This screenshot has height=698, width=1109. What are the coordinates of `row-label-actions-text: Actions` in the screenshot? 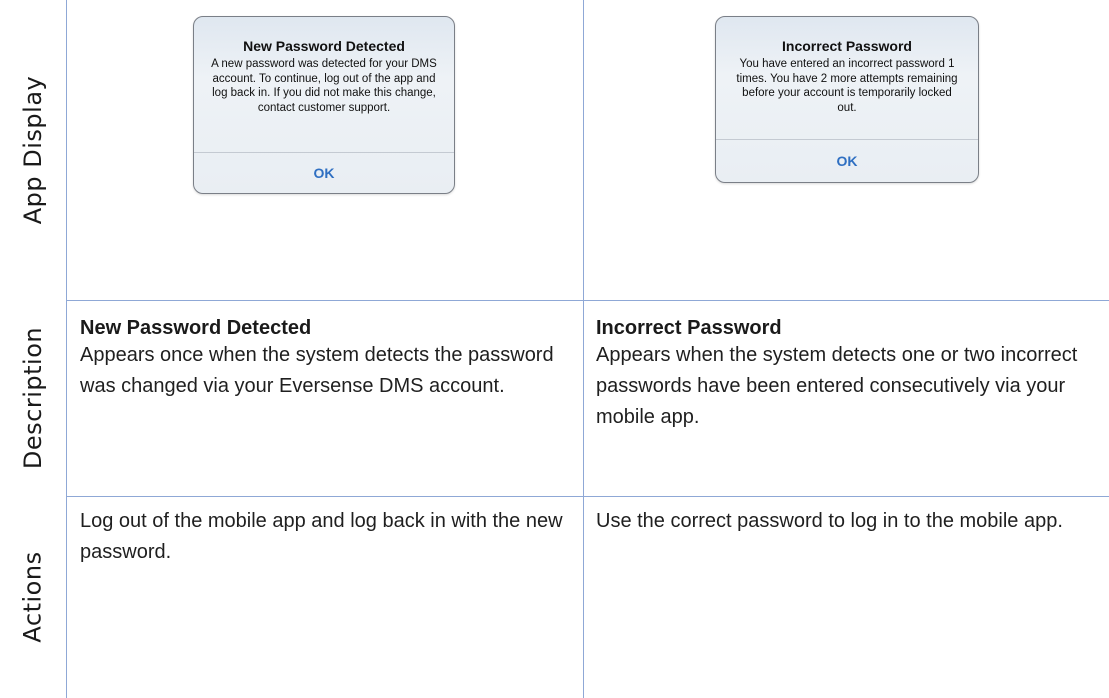 It's located at (33, 597).